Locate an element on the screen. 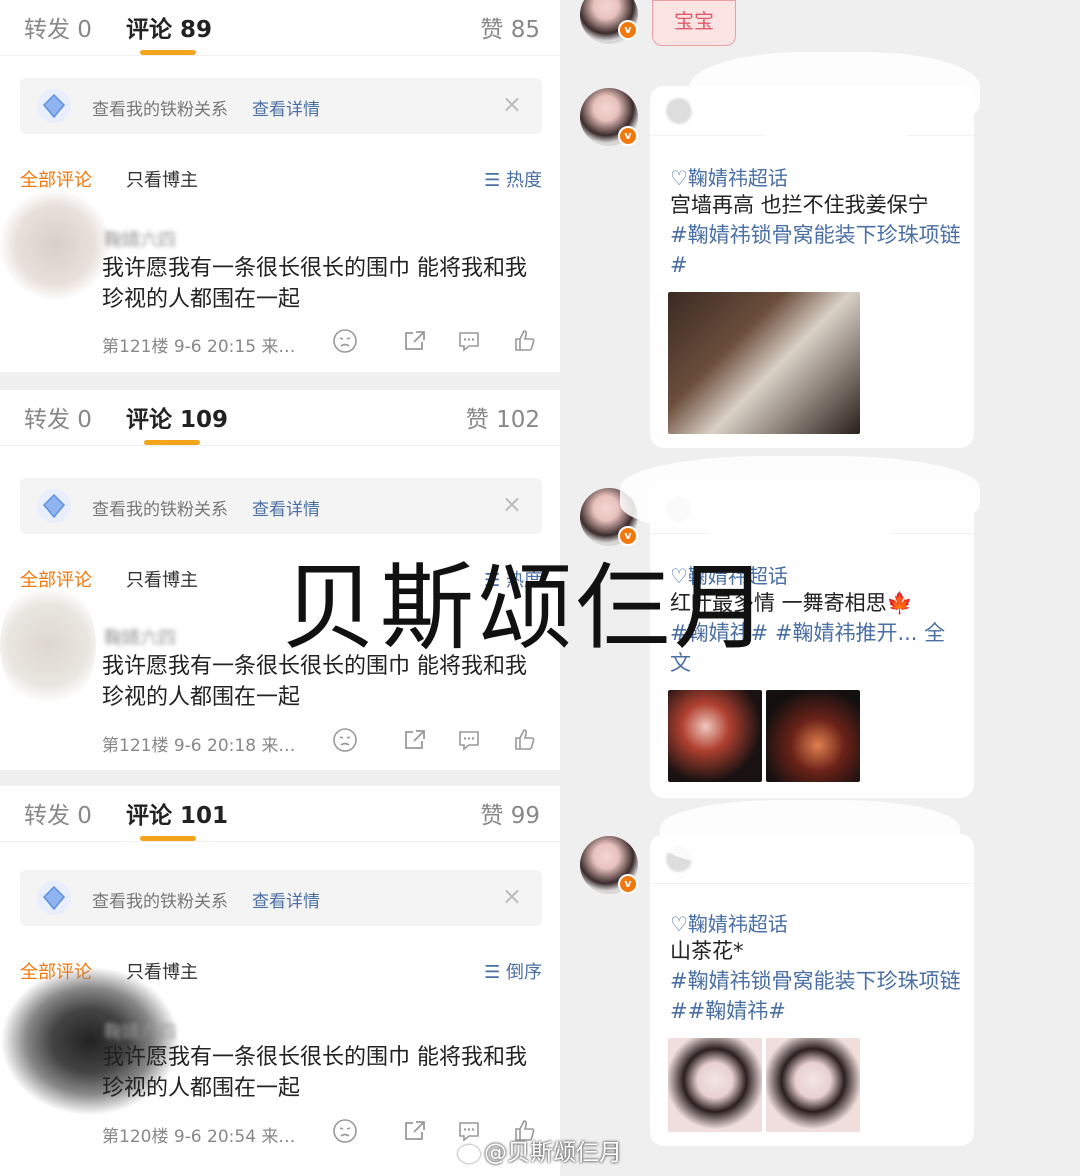 The height and width of the screenshot is (1176, 1080). tab-bar: 转发 0 评论 101 赞 99 is located at coordinates (280, 814).